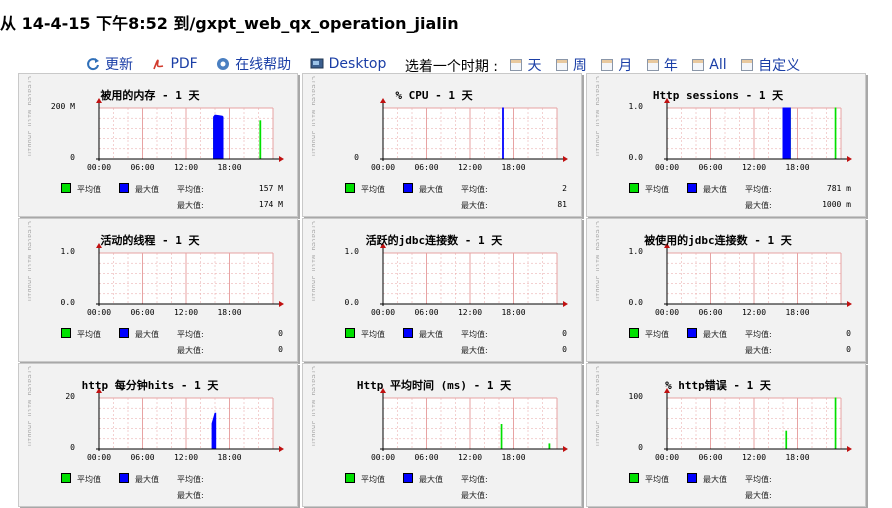  Describe the element at coordinates (564, 333) in the screenshot. I see `avg-stat-value: 0` at that location.